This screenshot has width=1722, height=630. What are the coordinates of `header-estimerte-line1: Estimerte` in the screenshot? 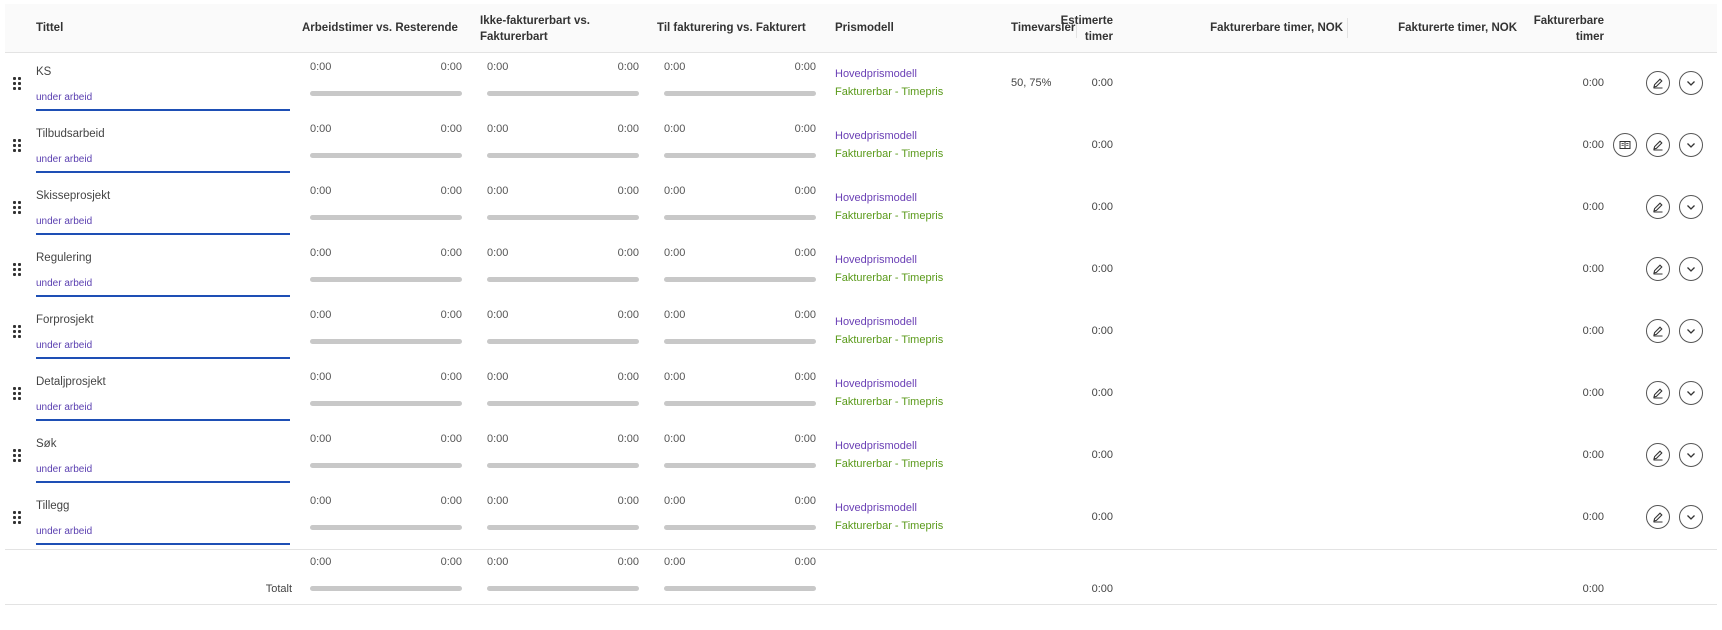 It's located at (1086, 21).